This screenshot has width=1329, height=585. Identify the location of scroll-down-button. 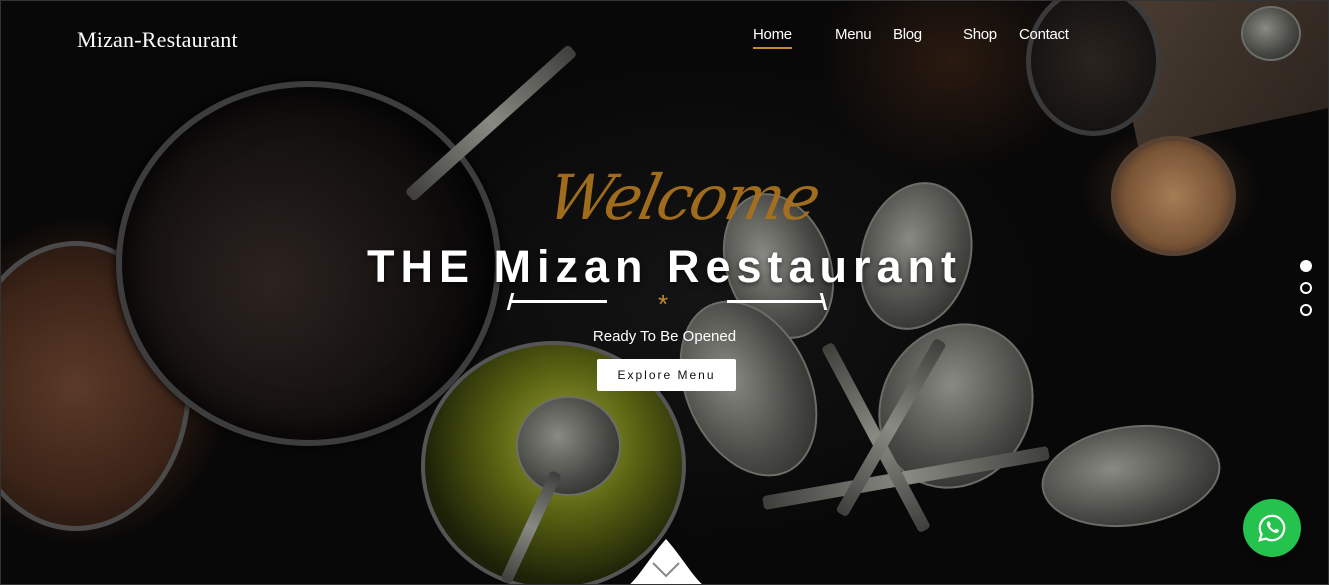
(666, 560).